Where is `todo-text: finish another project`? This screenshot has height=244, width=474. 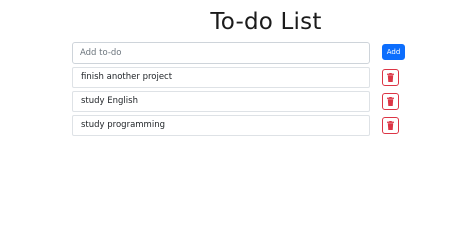
todo-text: finish another project is located at coordinates (221, 77).